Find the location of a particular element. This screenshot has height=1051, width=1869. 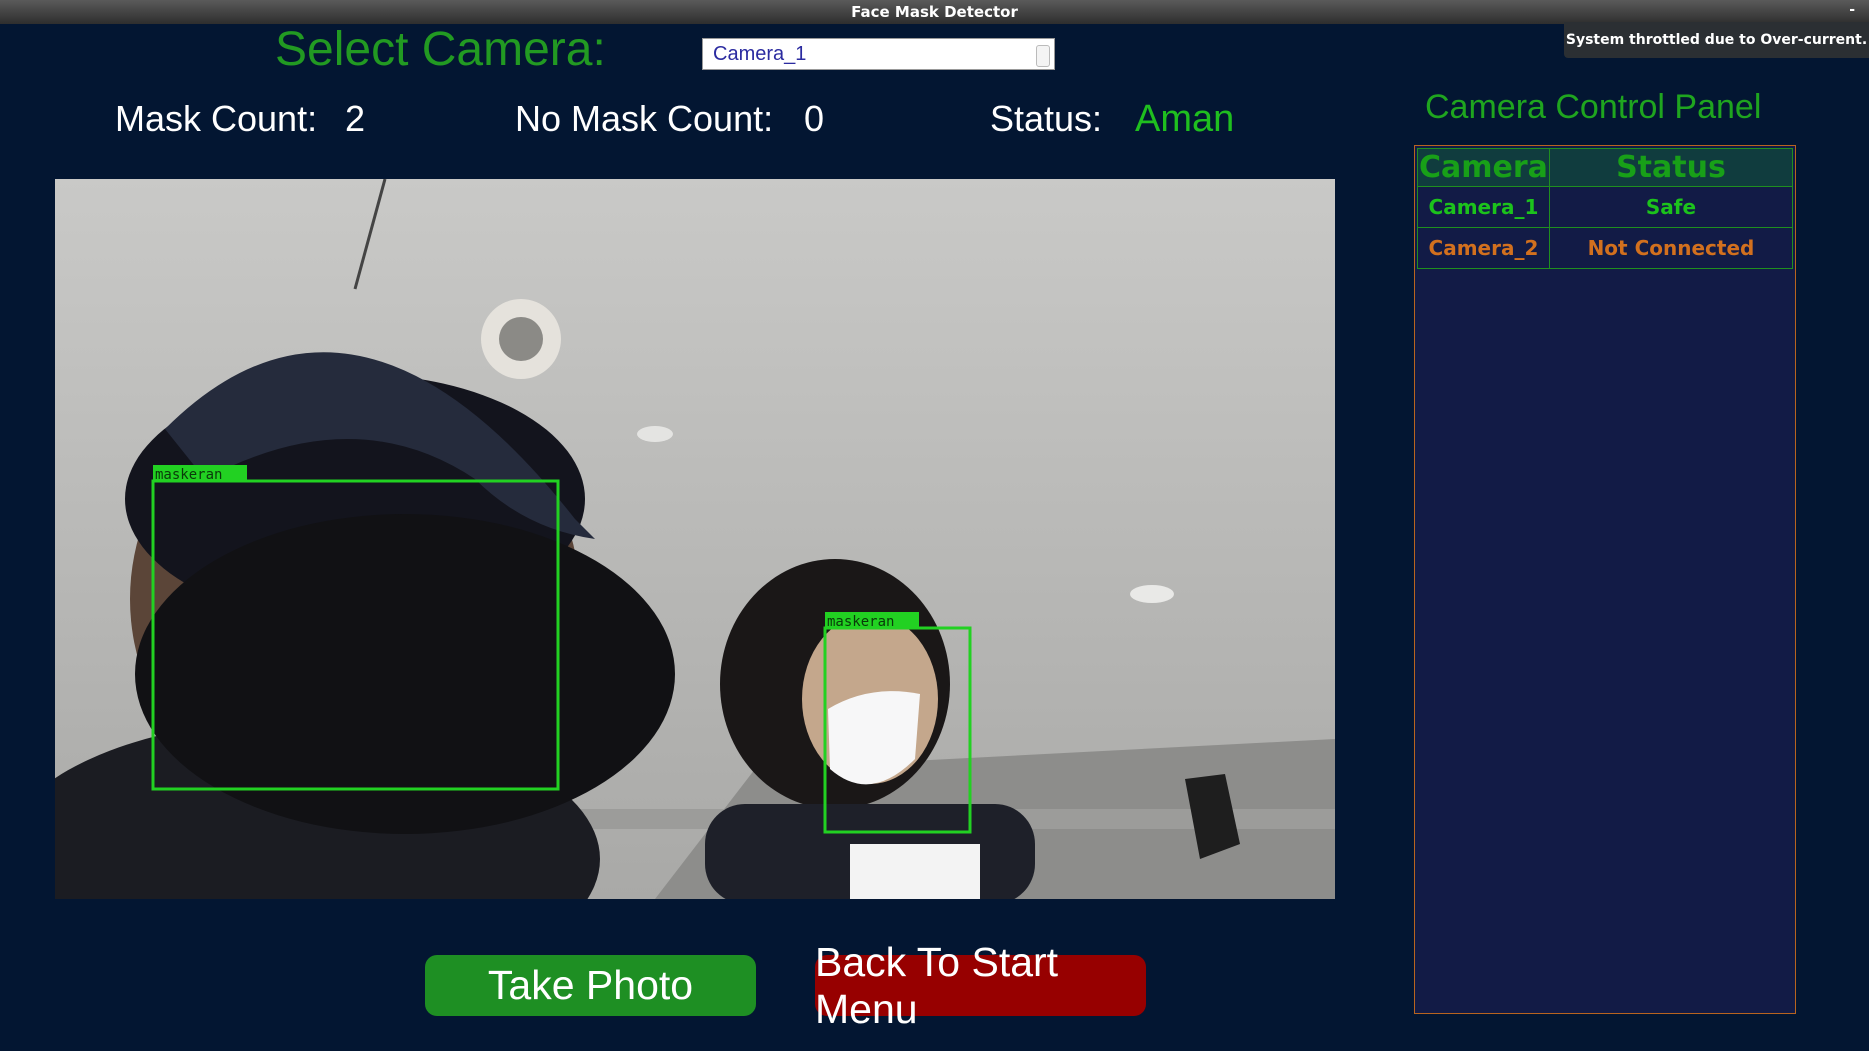

table-row: Camera_1 Safe is located at coordinates (1605, 207).